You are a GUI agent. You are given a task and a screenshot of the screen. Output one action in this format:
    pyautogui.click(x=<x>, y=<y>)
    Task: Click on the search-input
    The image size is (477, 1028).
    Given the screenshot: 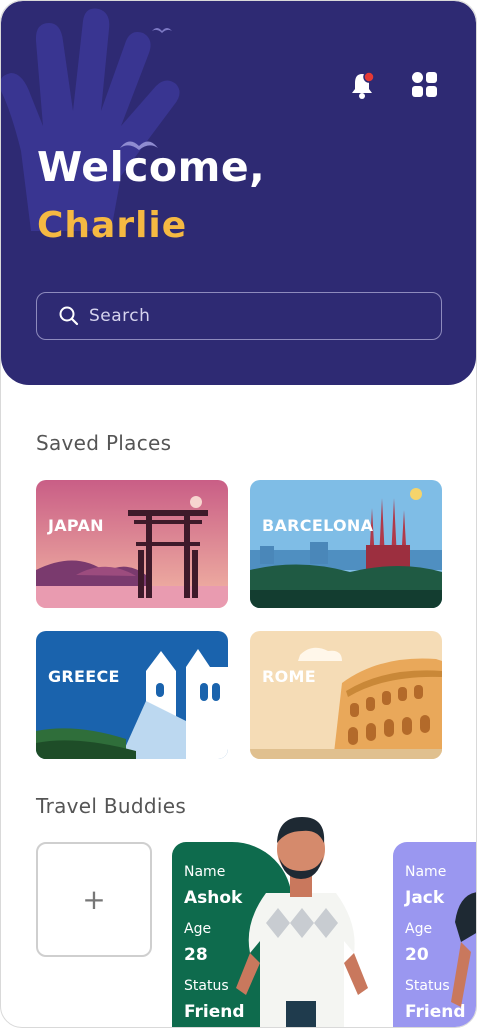 What is the action you would take?
    pyautogui.click(x=249, y=316)
    